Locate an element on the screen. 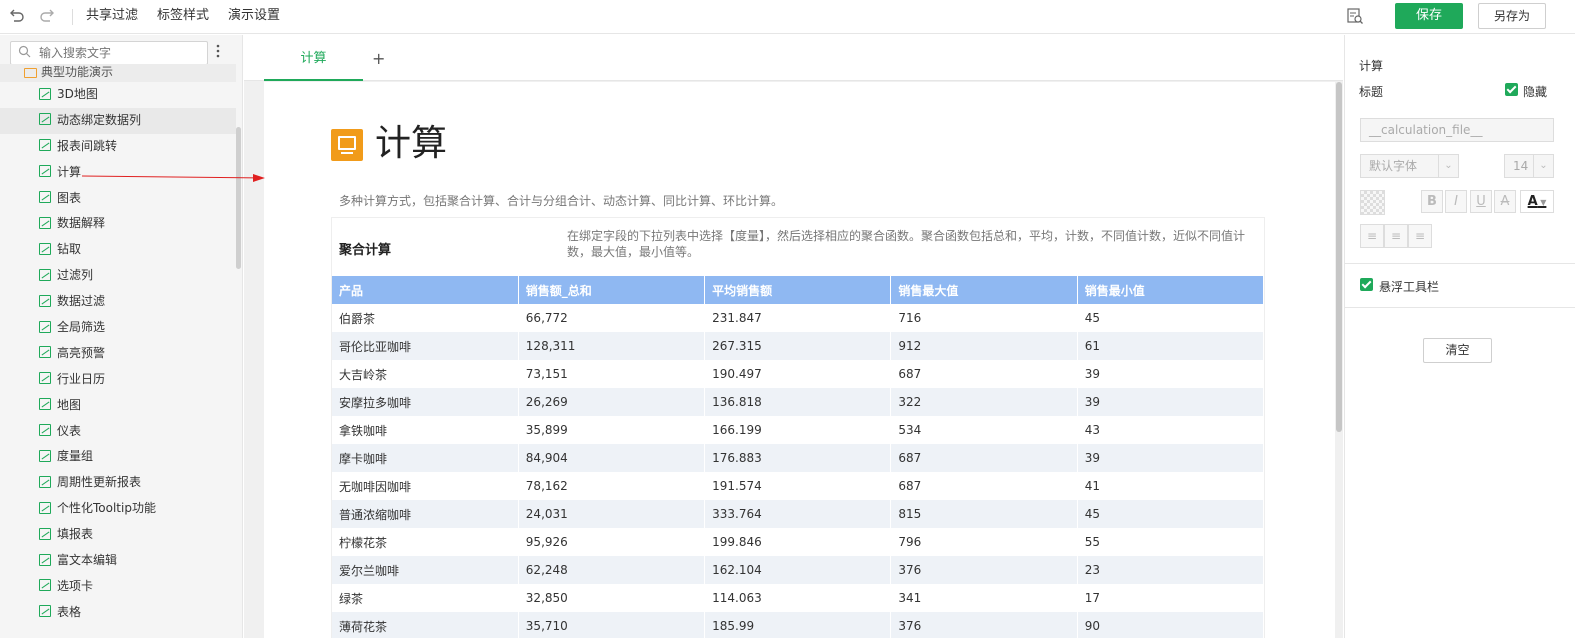  table-cell: 267.315 is located at coordinates (798, 346).